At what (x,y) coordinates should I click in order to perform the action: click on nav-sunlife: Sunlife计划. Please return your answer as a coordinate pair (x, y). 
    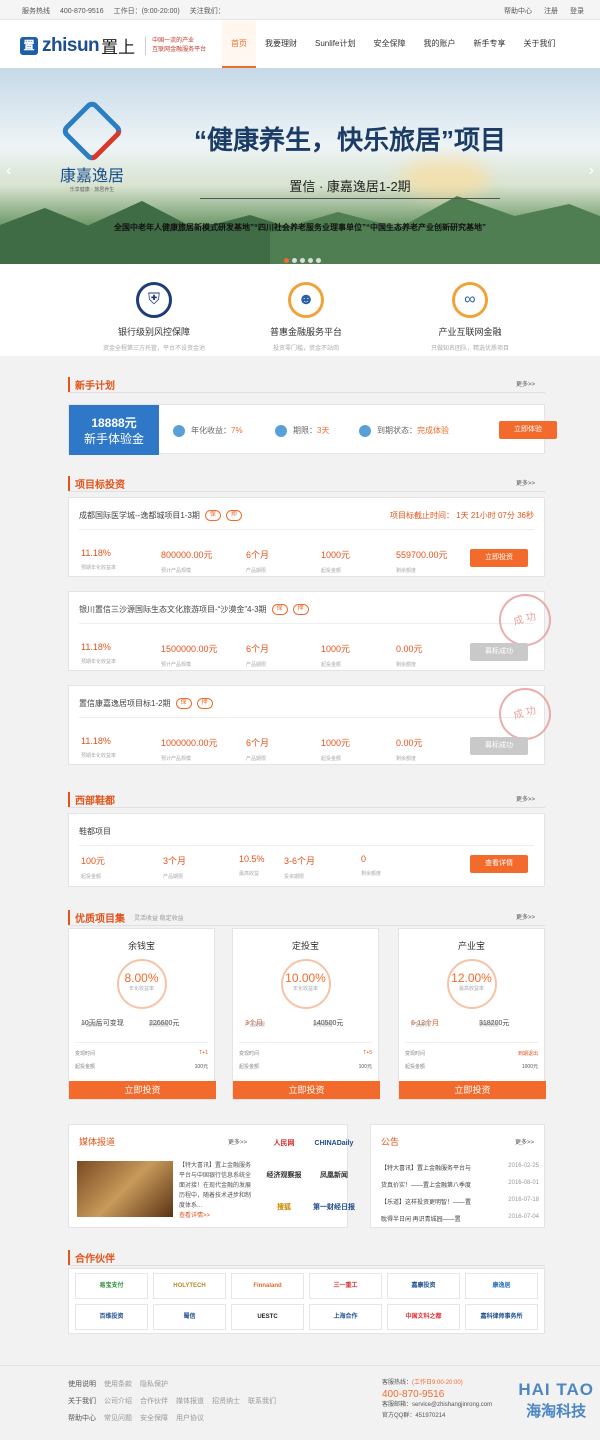
    Looking at the image, I should click on (335, 44).